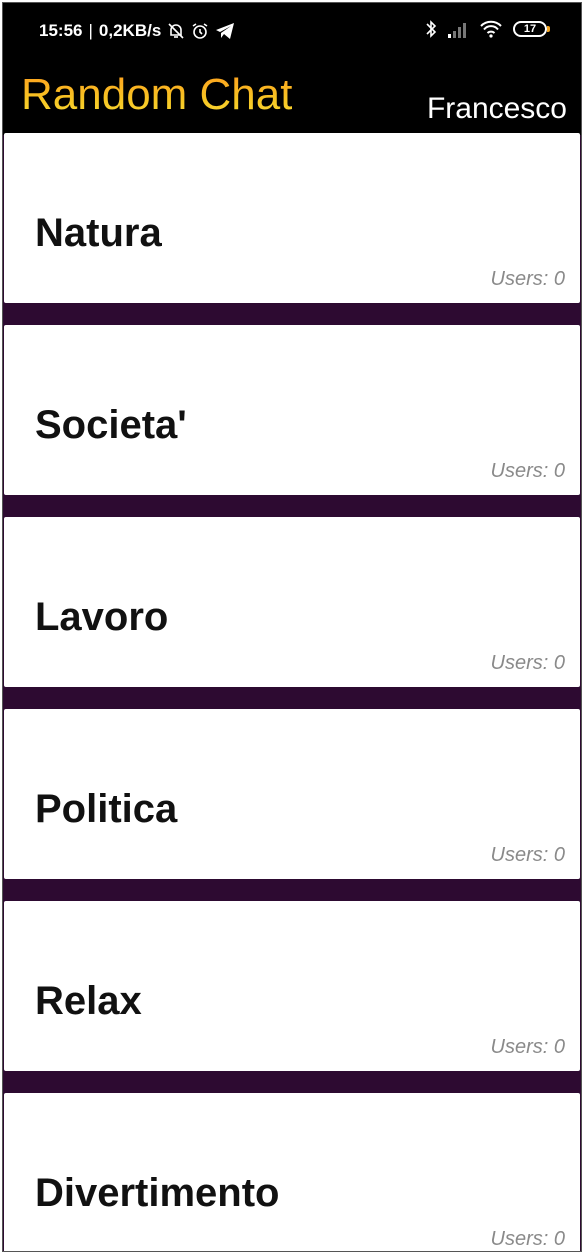  I want to click on category-title: Societa', so click(111, 425).